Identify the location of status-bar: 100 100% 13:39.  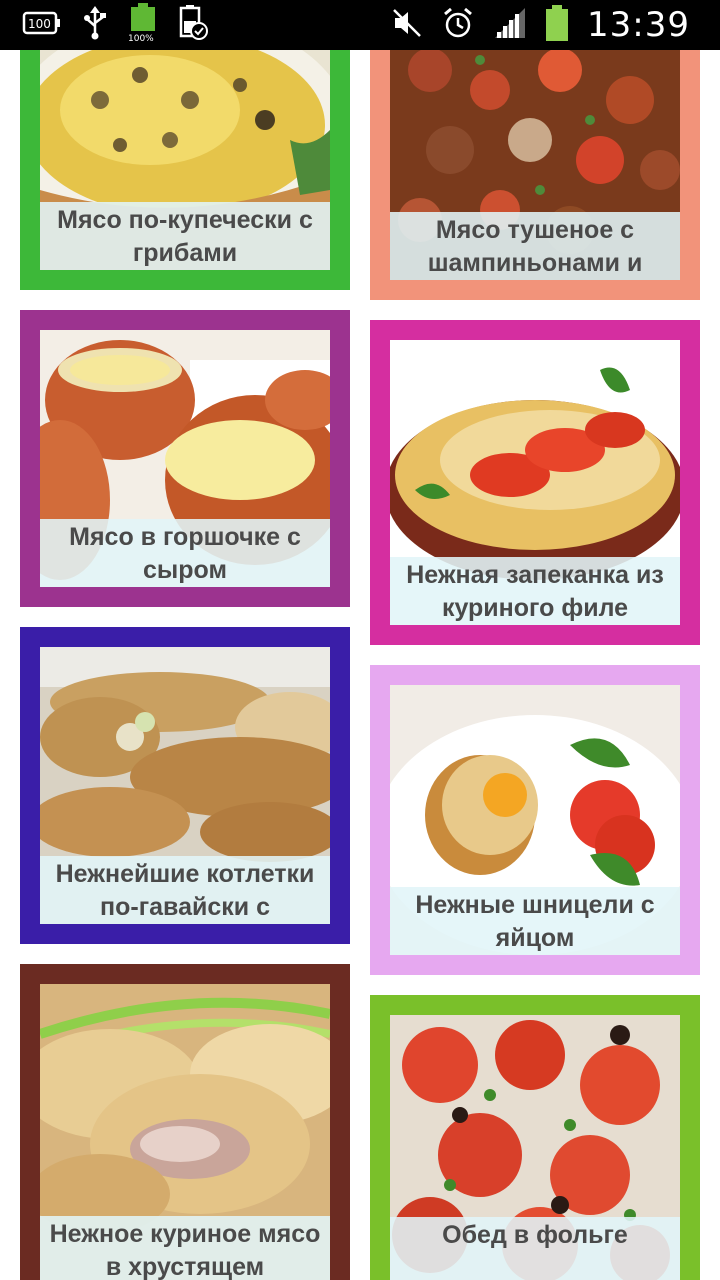
(360, 25).